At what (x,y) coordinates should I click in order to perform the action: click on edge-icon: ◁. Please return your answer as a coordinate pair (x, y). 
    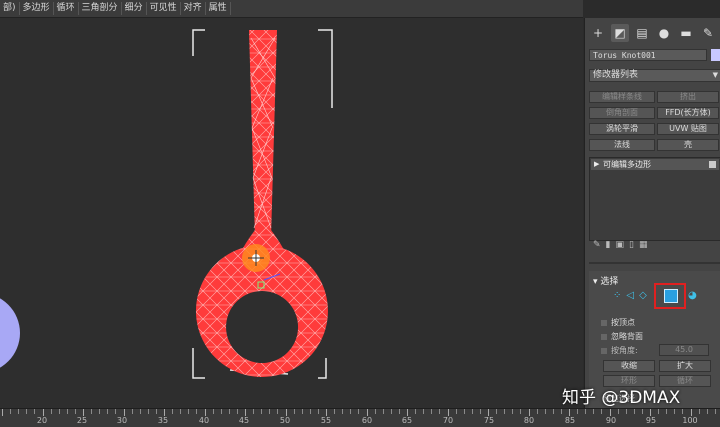
    Looking at the image, I should click on (630, 295).